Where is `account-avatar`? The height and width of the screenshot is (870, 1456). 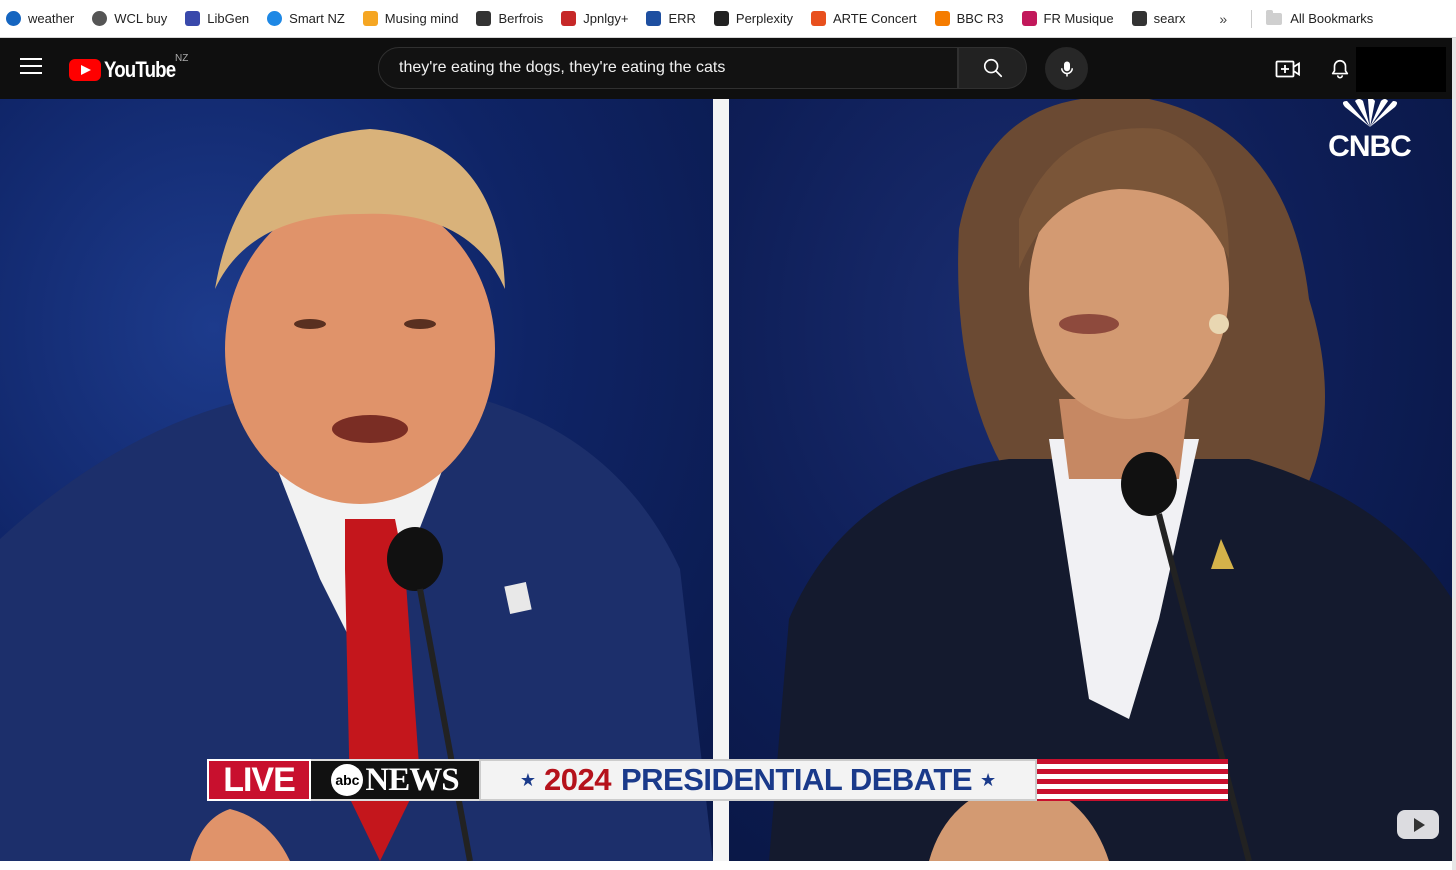 account-avatar is located at coordinates (1401, 69).